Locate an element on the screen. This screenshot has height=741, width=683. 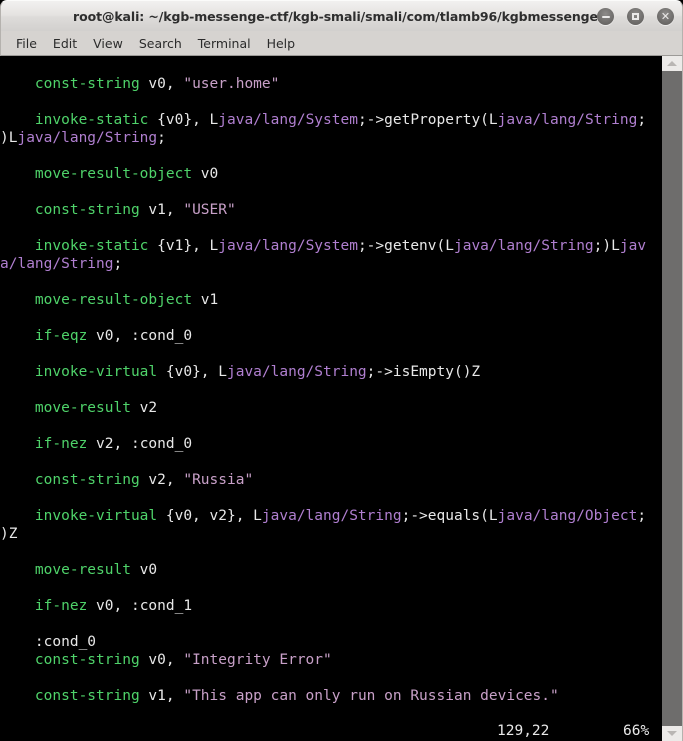
menu-item-file: File is located at coordinates (26, 43).